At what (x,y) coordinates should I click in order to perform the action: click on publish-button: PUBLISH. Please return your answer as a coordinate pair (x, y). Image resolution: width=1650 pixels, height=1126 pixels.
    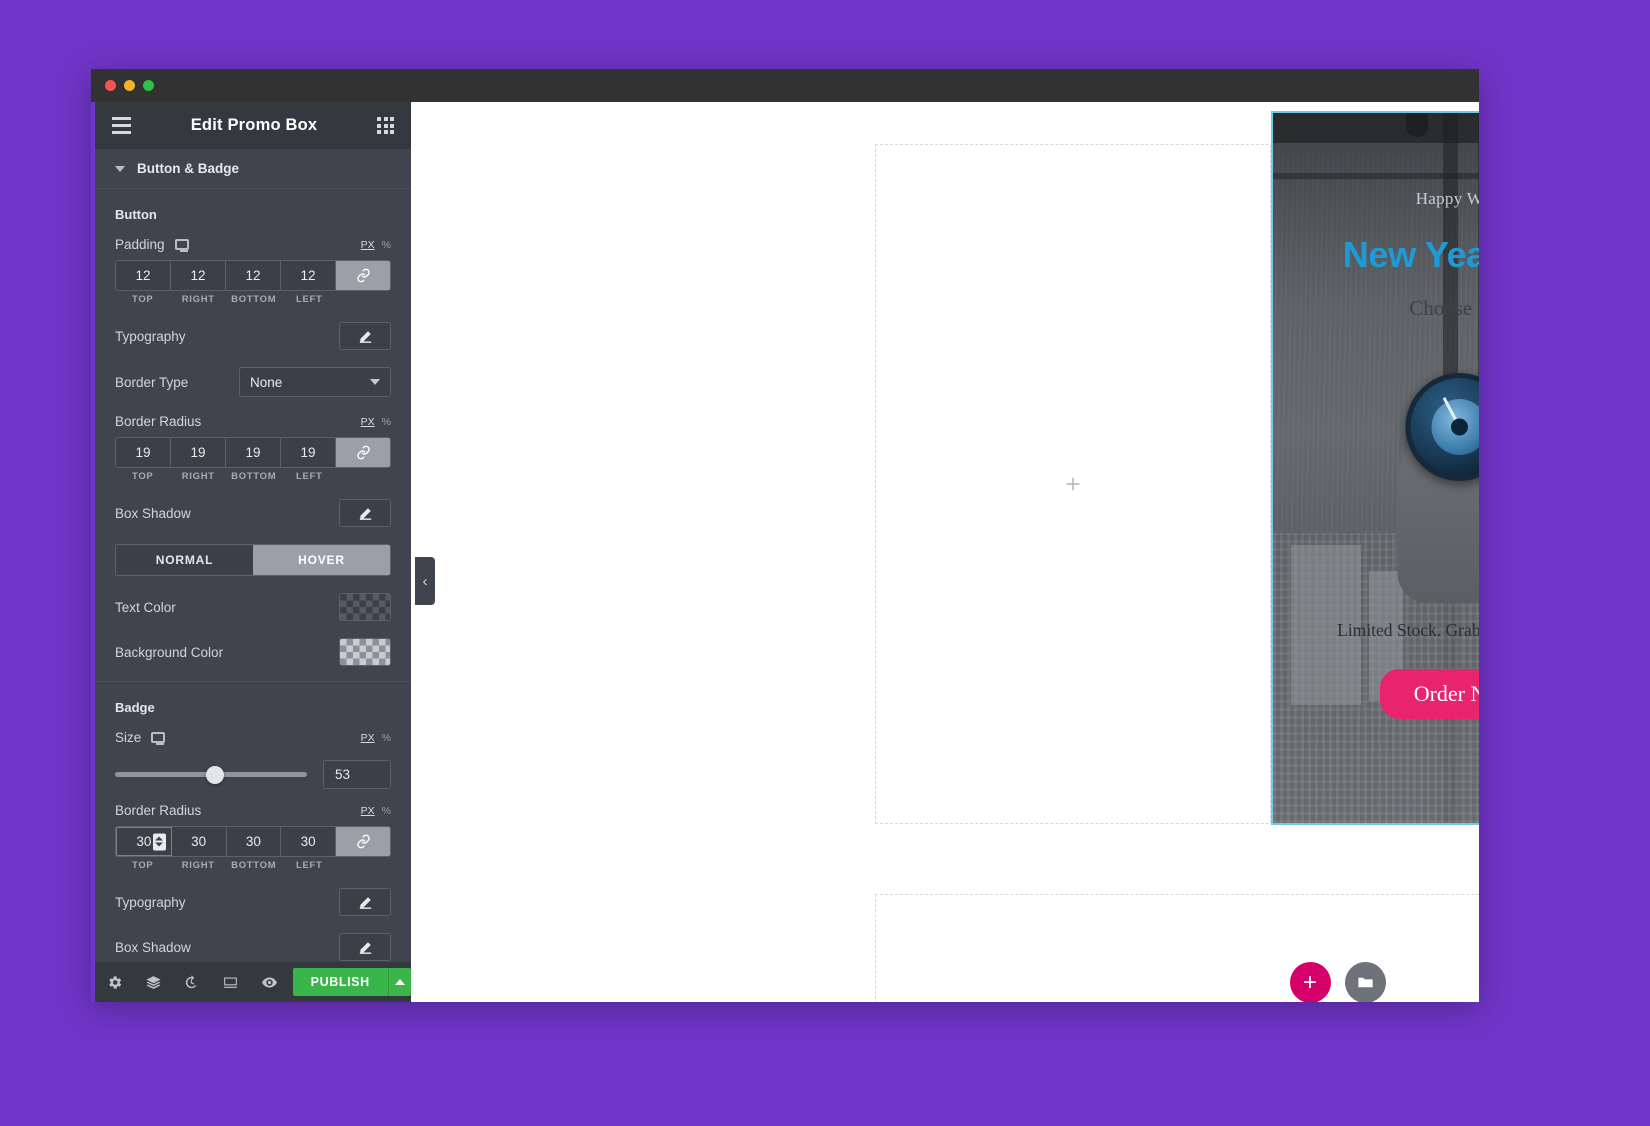
    Looking at the image, I should click on (340, 982).